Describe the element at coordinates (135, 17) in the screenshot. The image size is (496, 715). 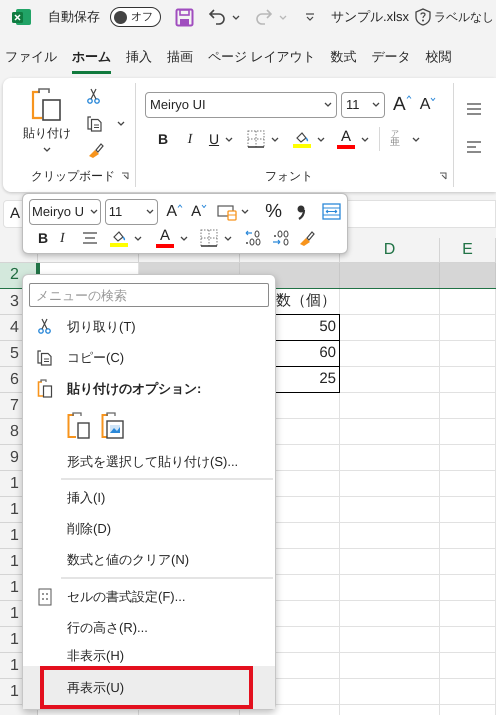
I see `autosave-toggle: オフ` at that location.